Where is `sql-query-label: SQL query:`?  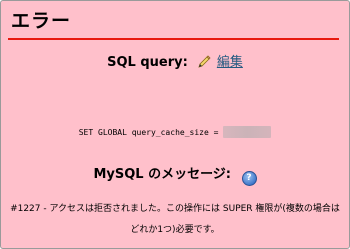
sql-query-label: SQL query: is located at coordinates (147, 62).